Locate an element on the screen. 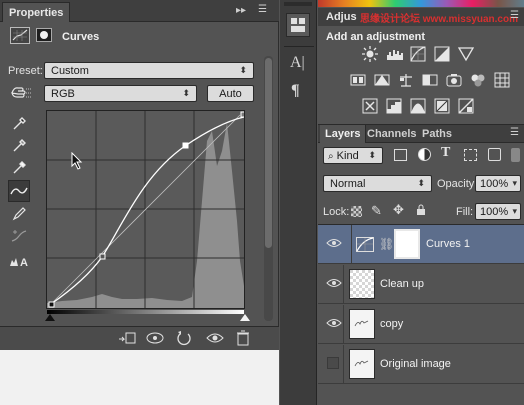 The height and width of the screenshot is (405, 524). watermark-text: 思缘设计论坛 www.missyuan.com is located at coordinates (439, 19).